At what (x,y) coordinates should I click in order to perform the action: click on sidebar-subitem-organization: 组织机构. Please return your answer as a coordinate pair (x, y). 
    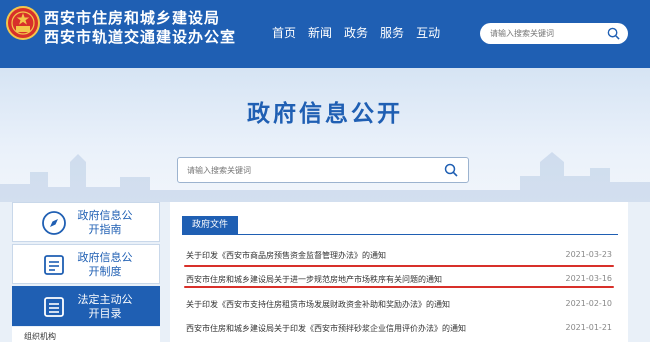
    Looking at the image, I should click on (86, 334).